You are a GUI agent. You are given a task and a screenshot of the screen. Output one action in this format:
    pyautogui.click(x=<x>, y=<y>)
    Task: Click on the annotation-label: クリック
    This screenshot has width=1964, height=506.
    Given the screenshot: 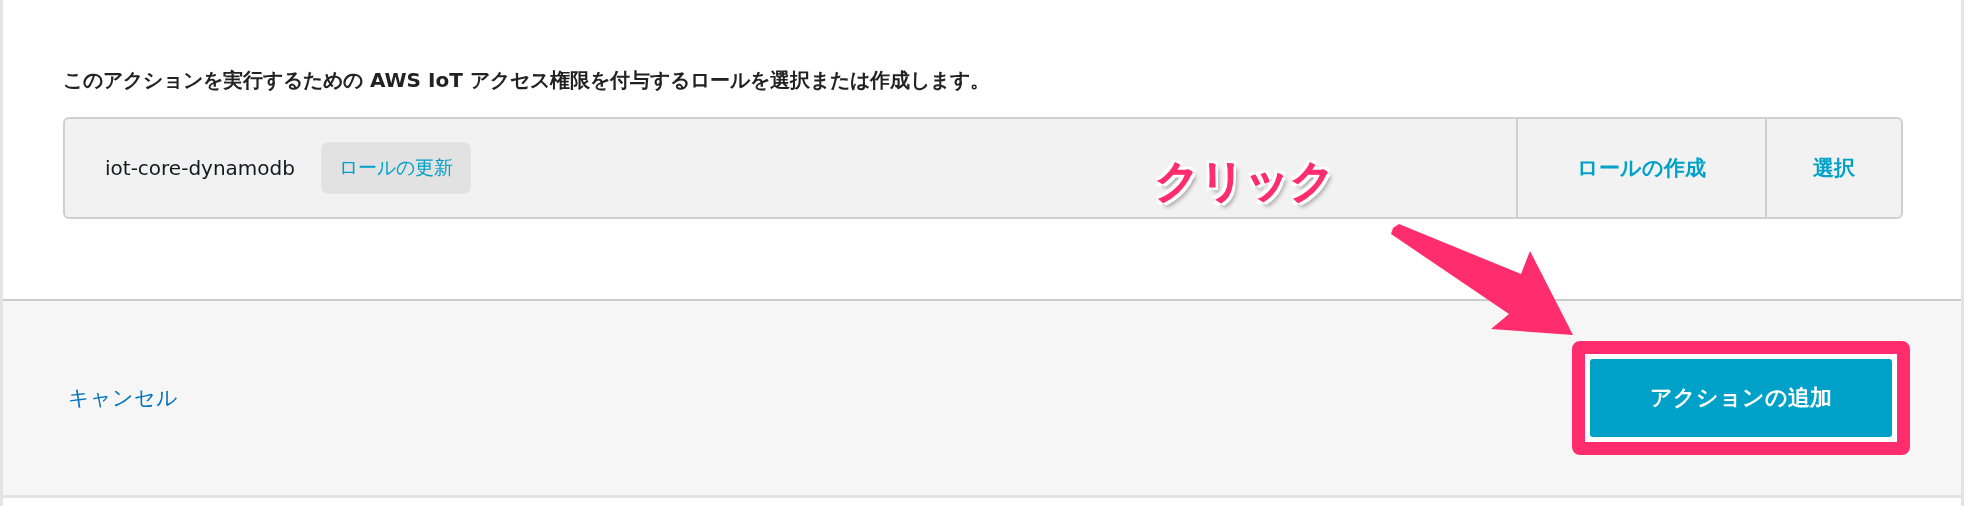 What is the action you would take?
    pyautogui.click(x=1245, y=181)
    